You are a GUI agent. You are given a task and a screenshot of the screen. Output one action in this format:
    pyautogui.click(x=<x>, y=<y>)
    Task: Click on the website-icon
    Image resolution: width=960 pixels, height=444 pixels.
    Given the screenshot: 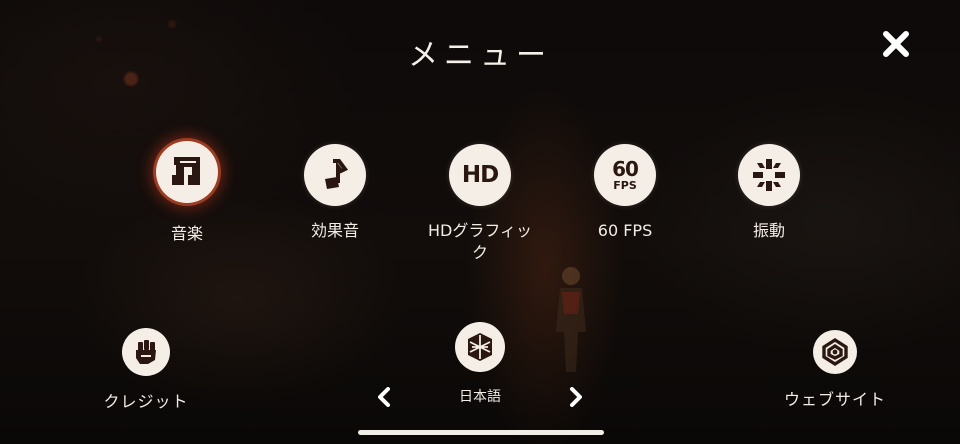 What is the action you would take?
    pyautogui.click(x=835, y=352)
    